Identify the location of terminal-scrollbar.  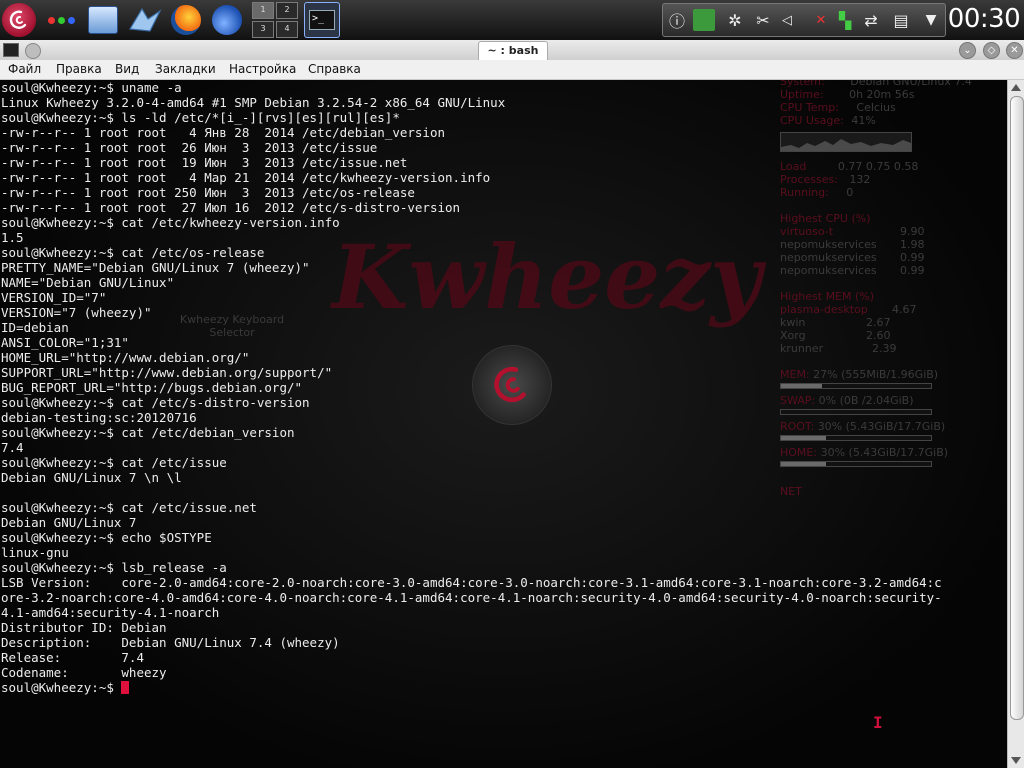
(1015, 424).